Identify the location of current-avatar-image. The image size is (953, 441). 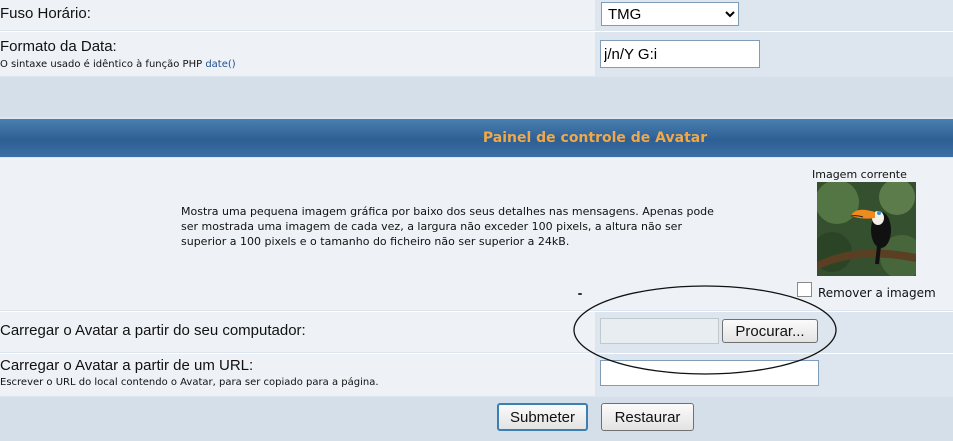
(866, 229).